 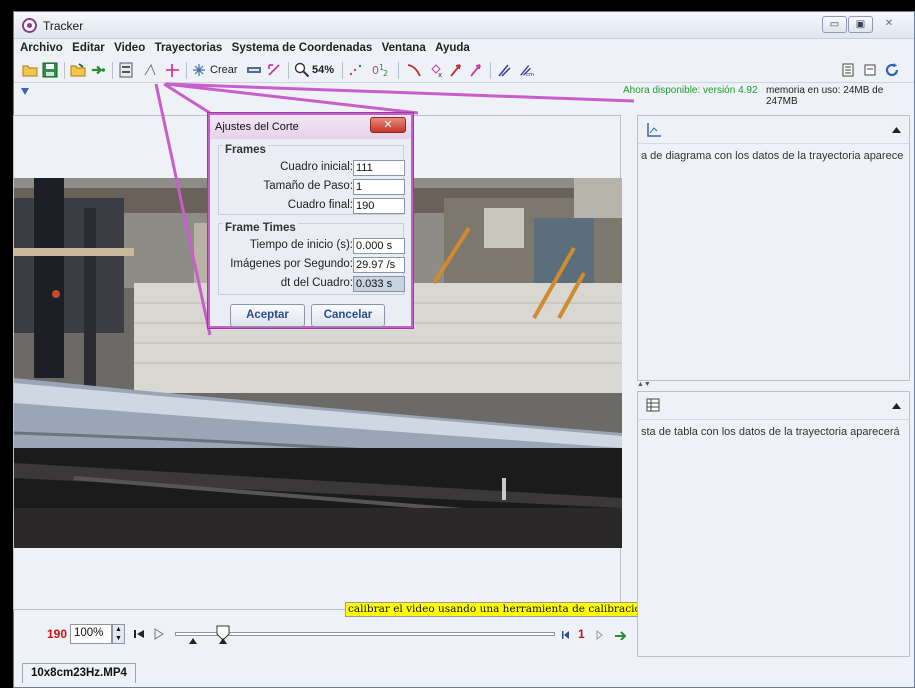 I want to click on fps-label: Imágenes por Segundo:, so click(x=291, y=264).